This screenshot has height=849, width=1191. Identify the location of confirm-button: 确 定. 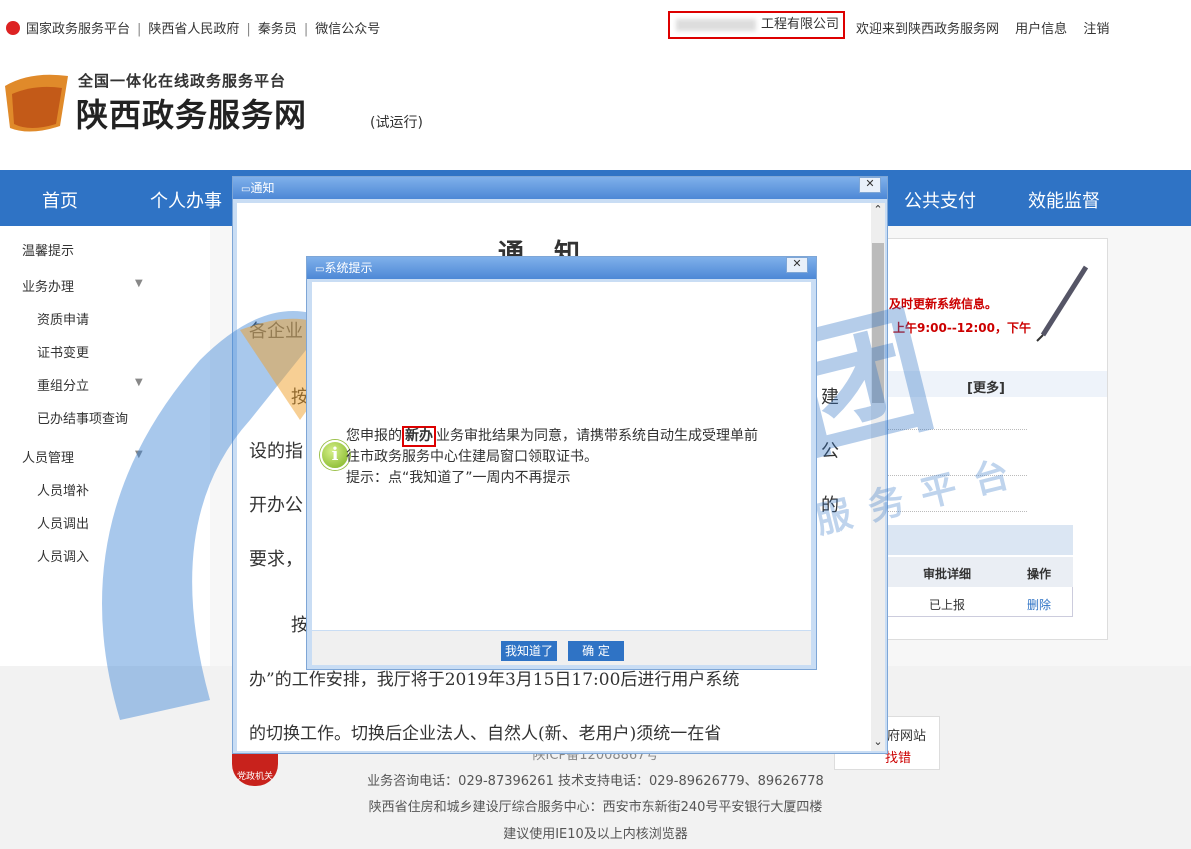
(596, 651).